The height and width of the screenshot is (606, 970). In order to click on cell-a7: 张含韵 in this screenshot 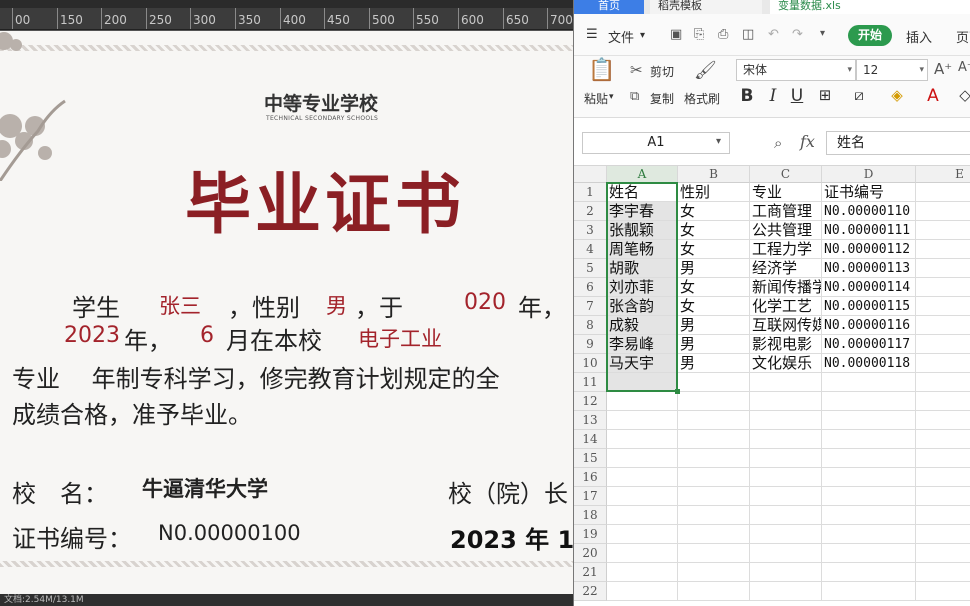, I will do `click(642, 306)`.